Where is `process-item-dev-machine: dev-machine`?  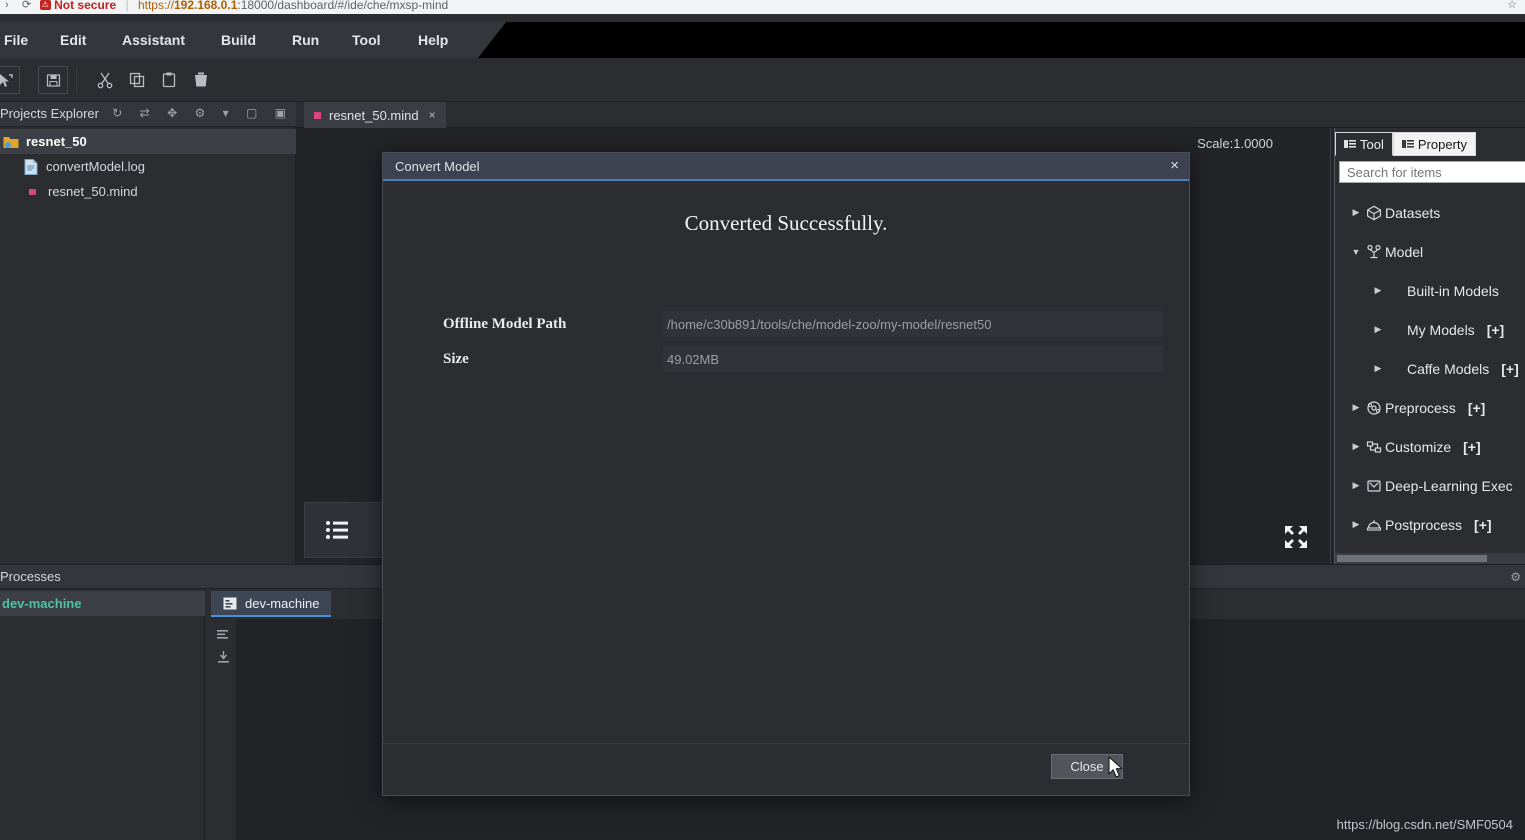 process-item-dev-machine: dev-machine is located at coordinates (102, 603).